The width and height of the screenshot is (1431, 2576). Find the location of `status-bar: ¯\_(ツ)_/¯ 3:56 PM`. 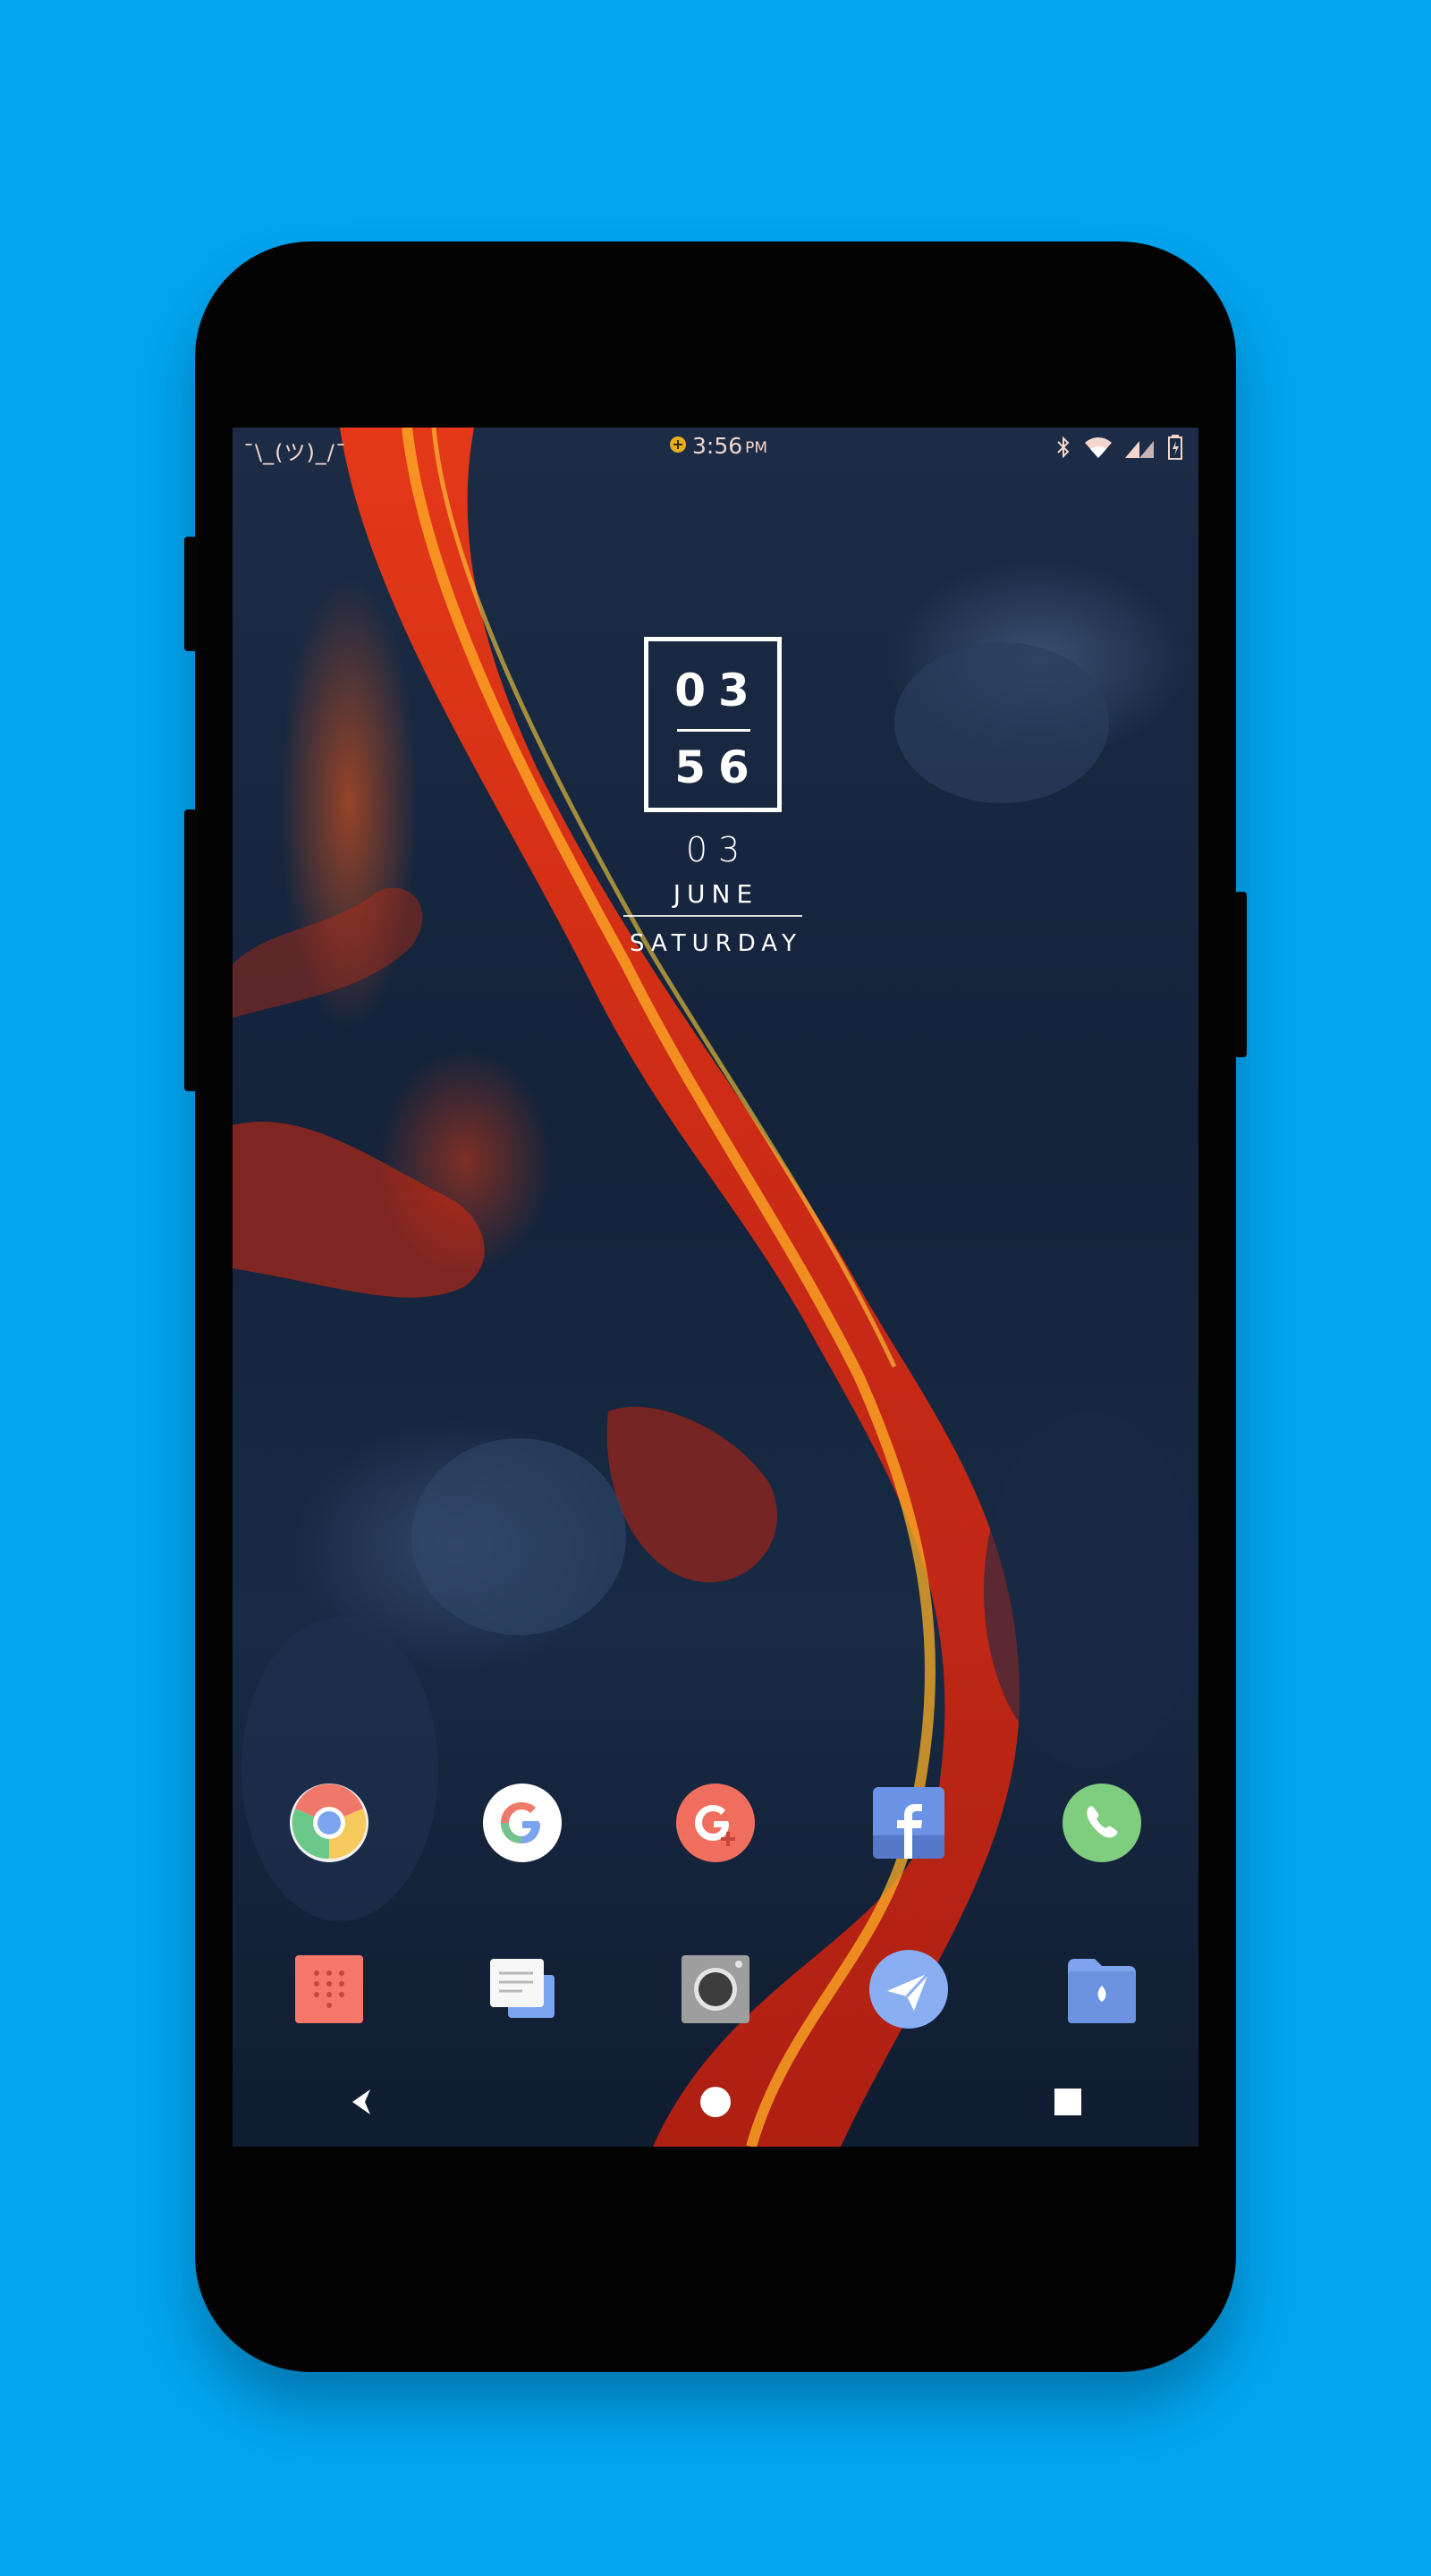

status-bar: ¯\_(ツ)_/¯ 3:56 PM is located at coordinates (716, 448).